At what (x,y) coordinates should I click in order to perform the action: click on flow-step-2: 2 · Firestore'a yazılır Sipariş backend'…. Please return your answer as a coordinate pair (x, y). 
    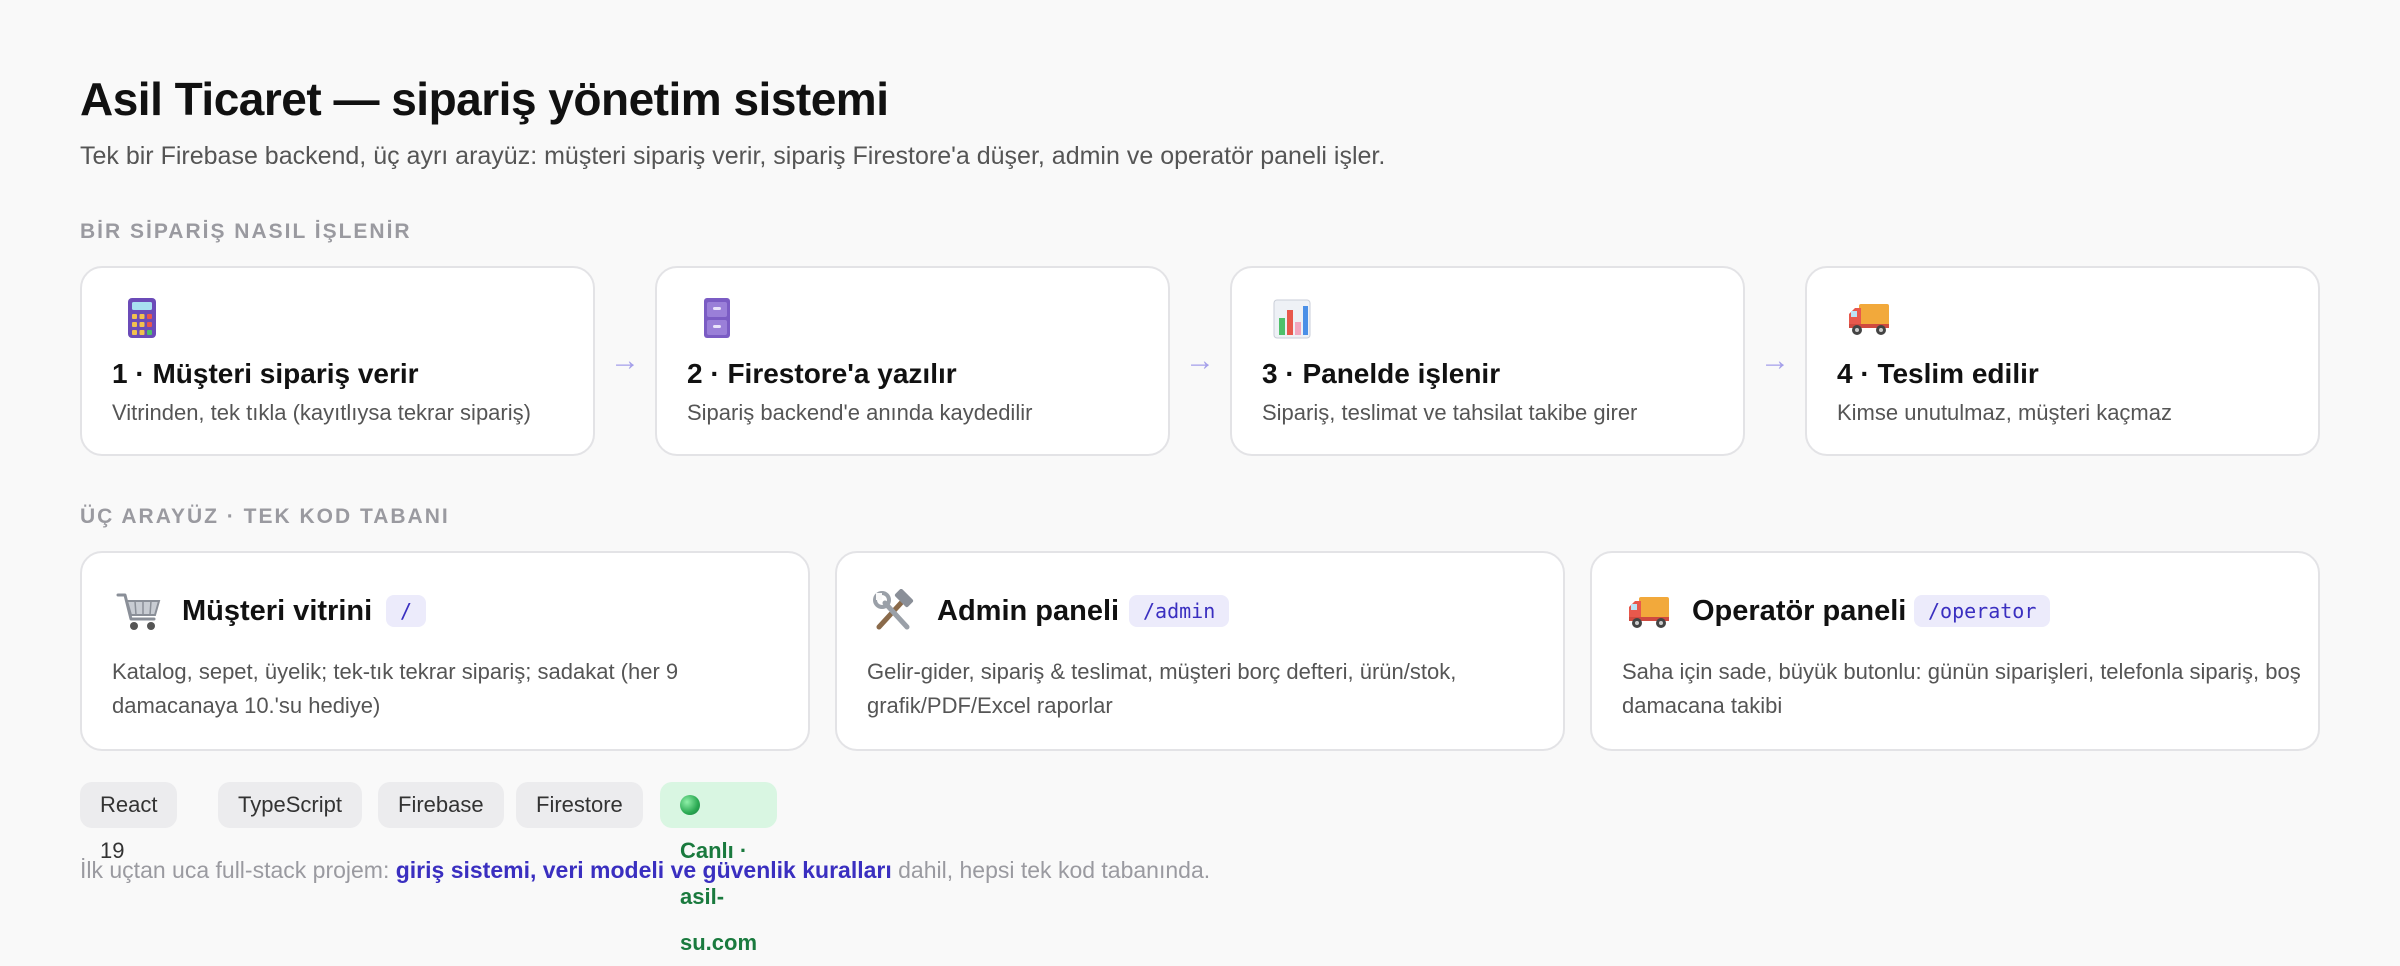
    Looking at the image, I should click on (912, 361).